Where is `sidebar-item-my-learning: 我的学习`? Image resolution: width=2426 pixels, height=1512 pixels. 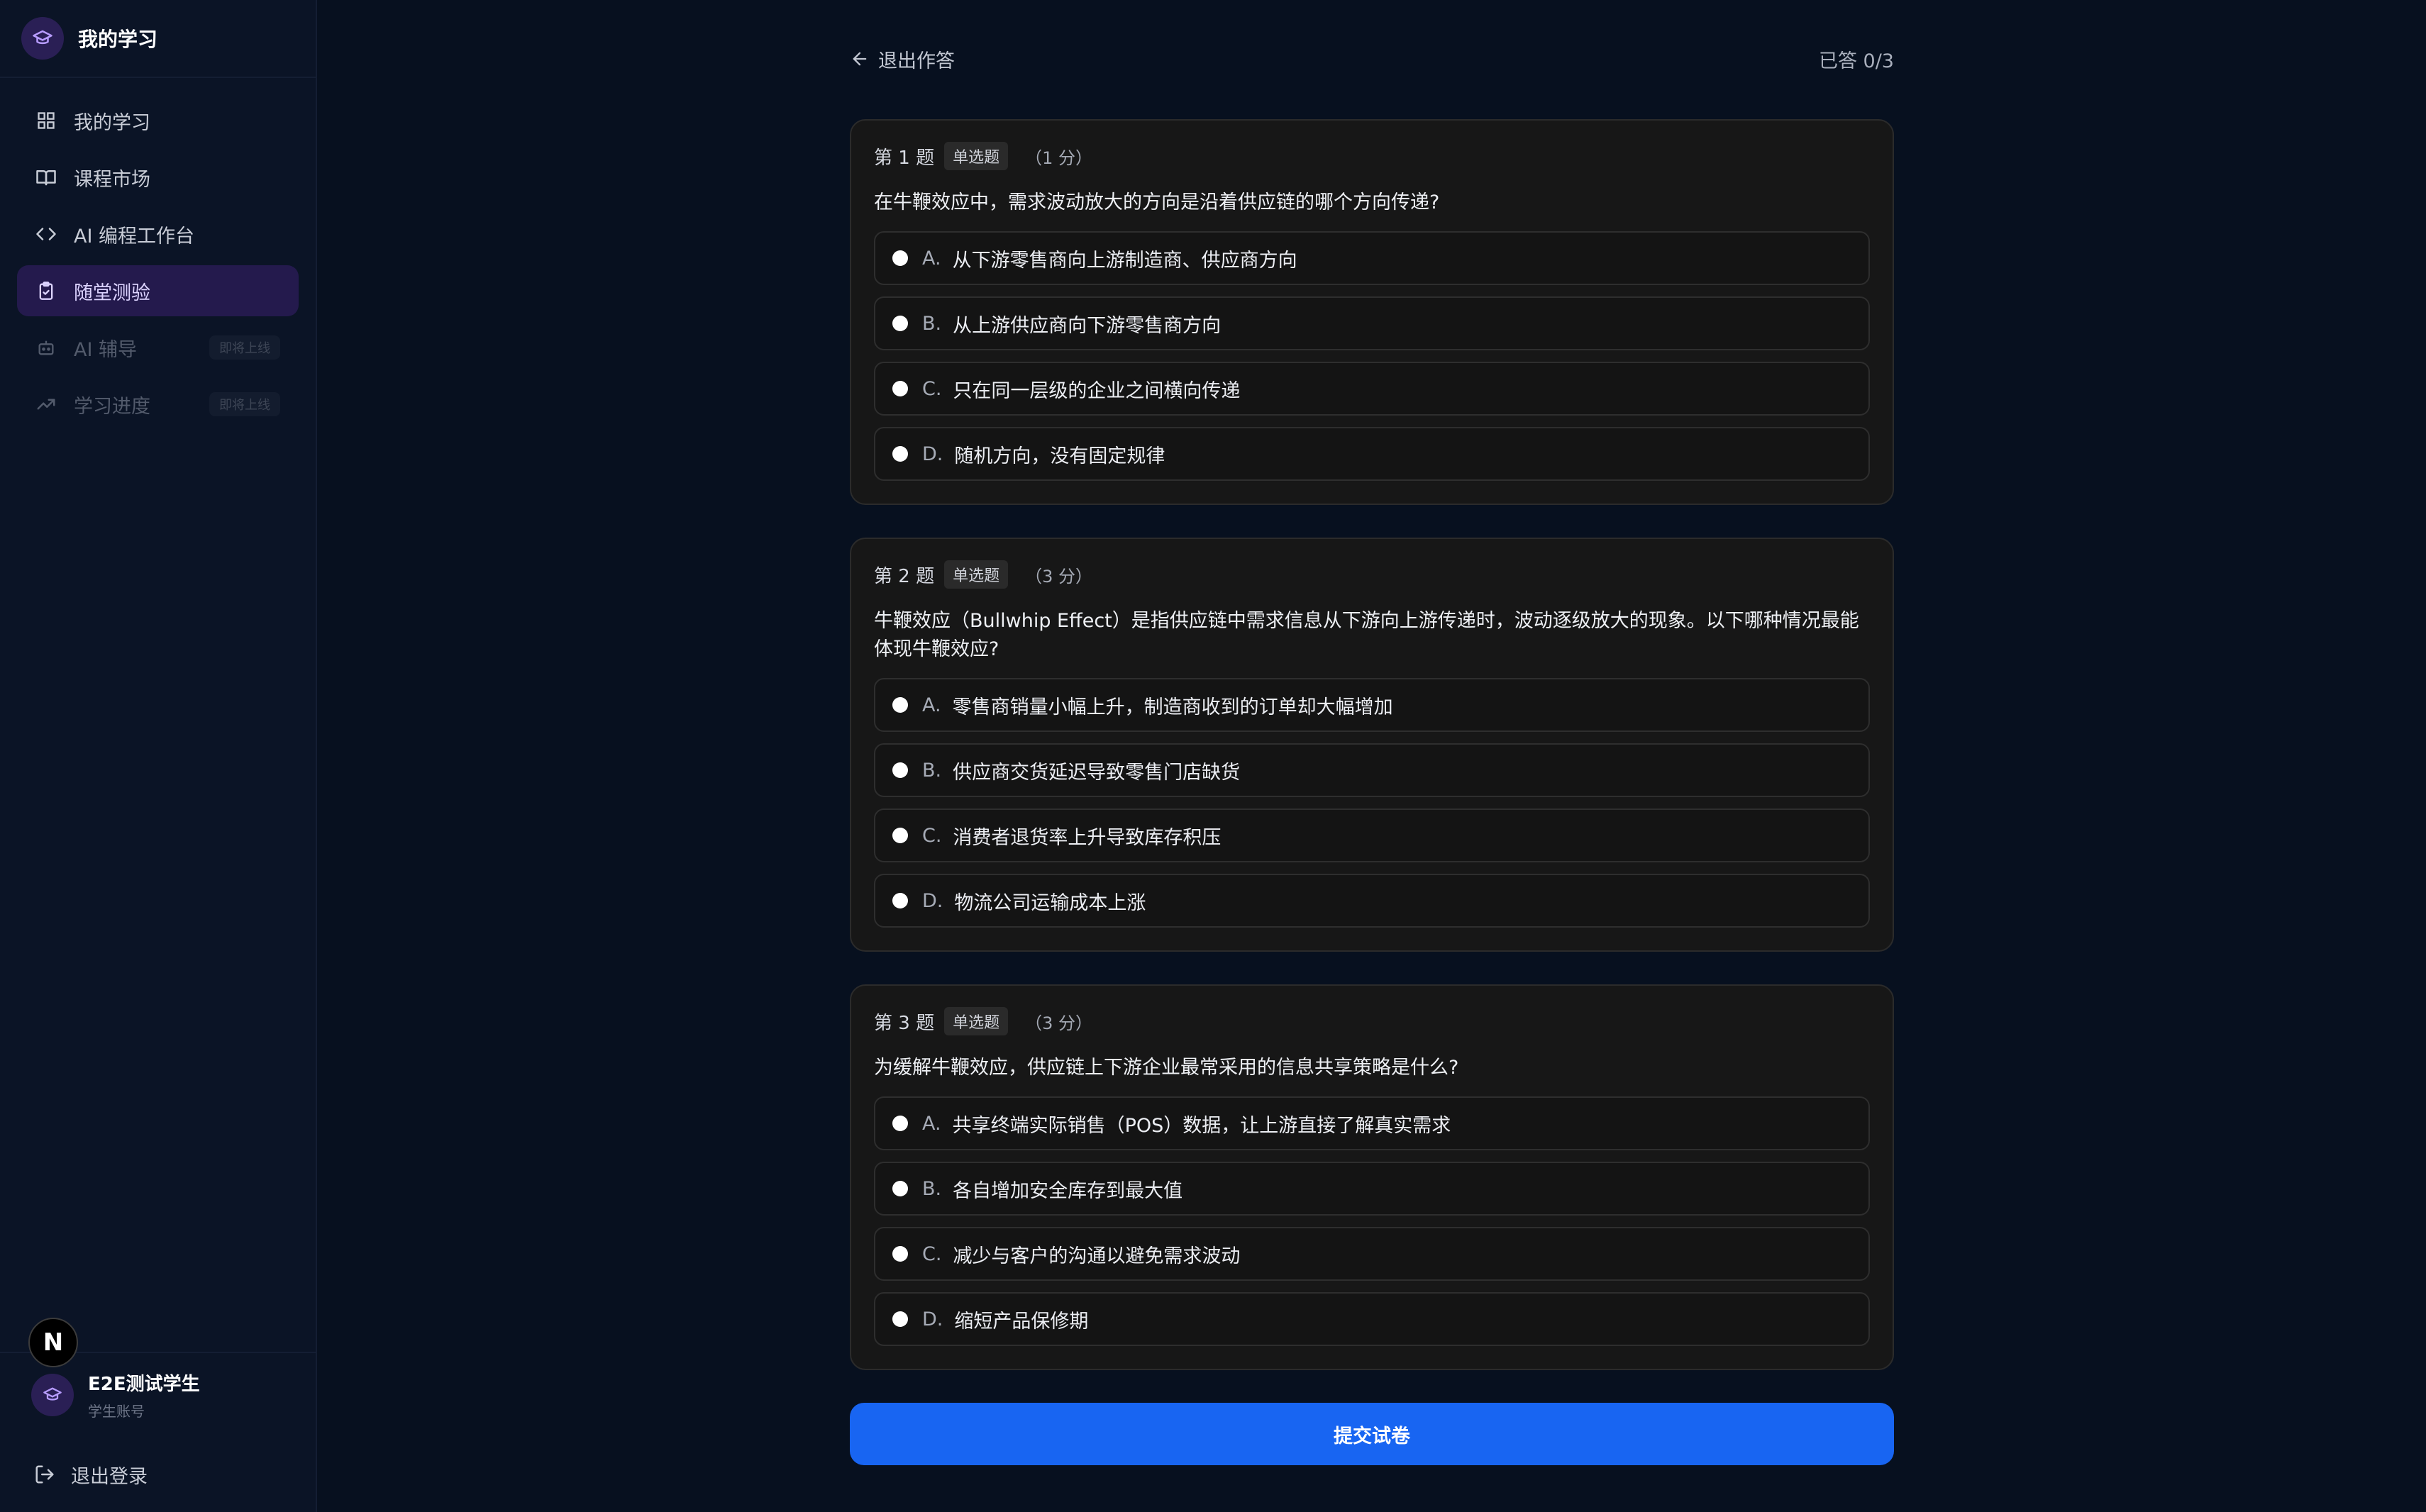
sidebar-item-my-learning: 我的学习 is located at coordinates (158, 120).